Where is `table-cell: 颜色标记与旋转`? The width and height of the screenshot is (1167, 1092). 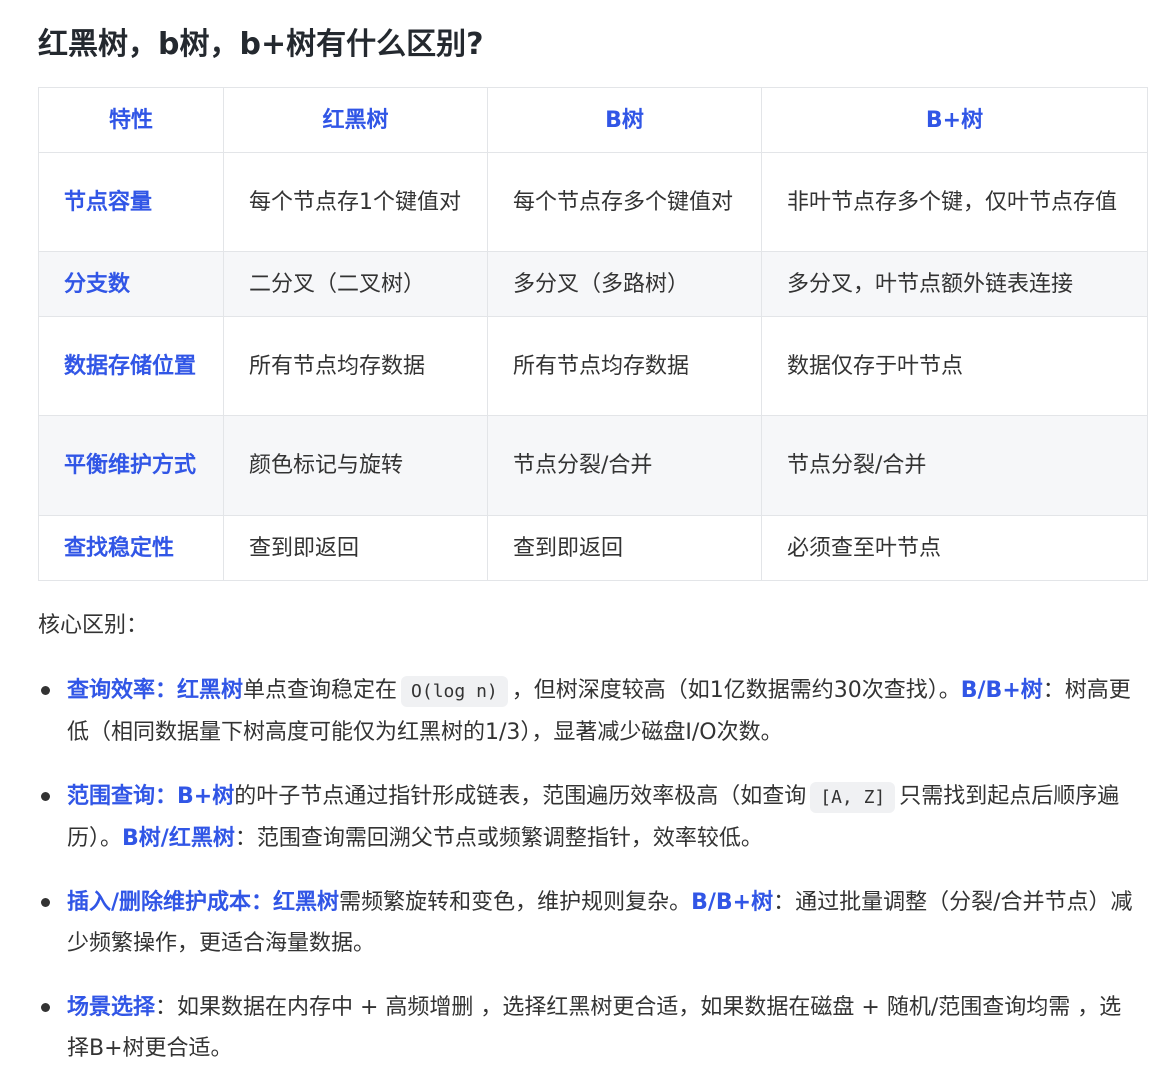 table-cell: 颜色标记与旋转 is located at coordinates (355, 465).